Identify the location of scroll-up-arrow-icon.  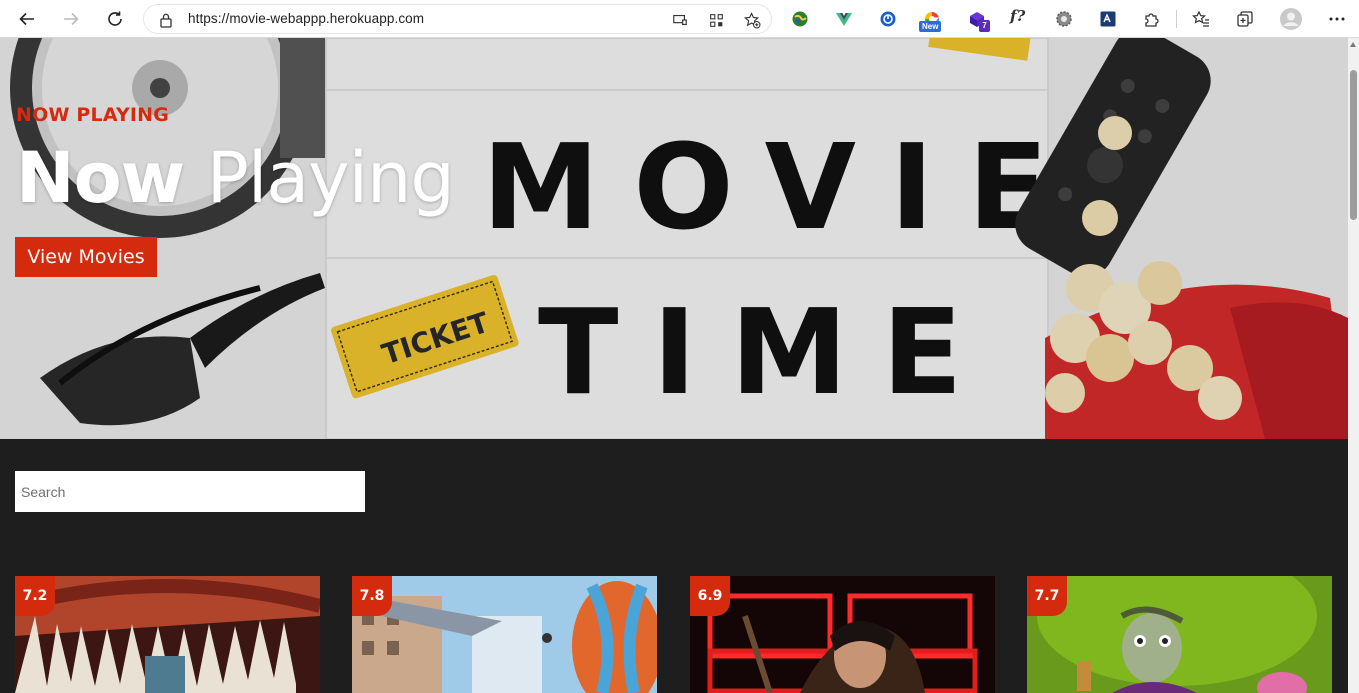
(1353, 44).